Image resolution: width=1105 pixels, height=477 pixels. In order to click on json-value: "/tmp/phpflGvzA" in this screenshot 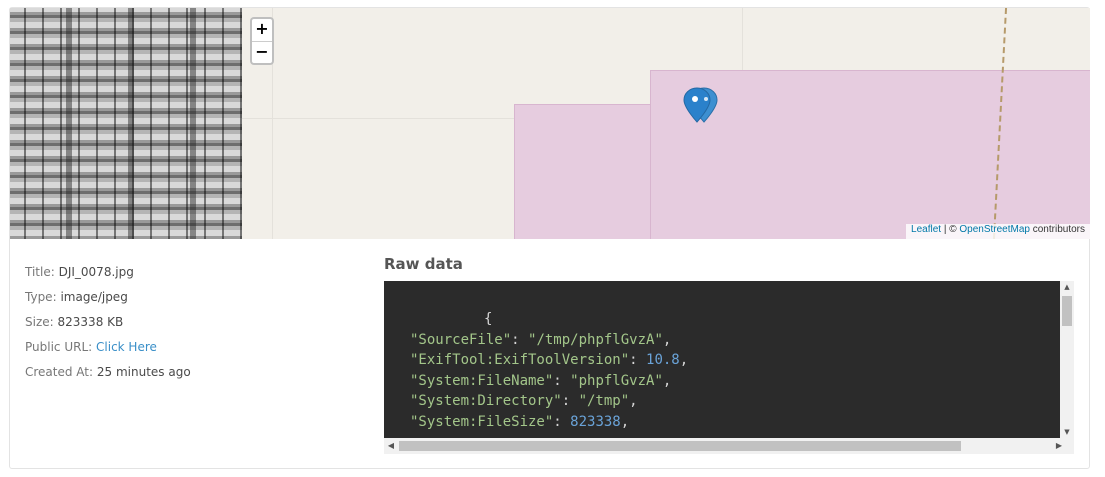, I will do `click(595, 339)`.